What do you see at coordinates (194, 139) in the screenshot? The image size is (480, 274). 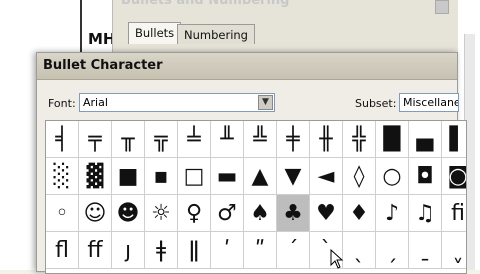 I see `glyph-cell: ╧` at bounding box center [194, 139].